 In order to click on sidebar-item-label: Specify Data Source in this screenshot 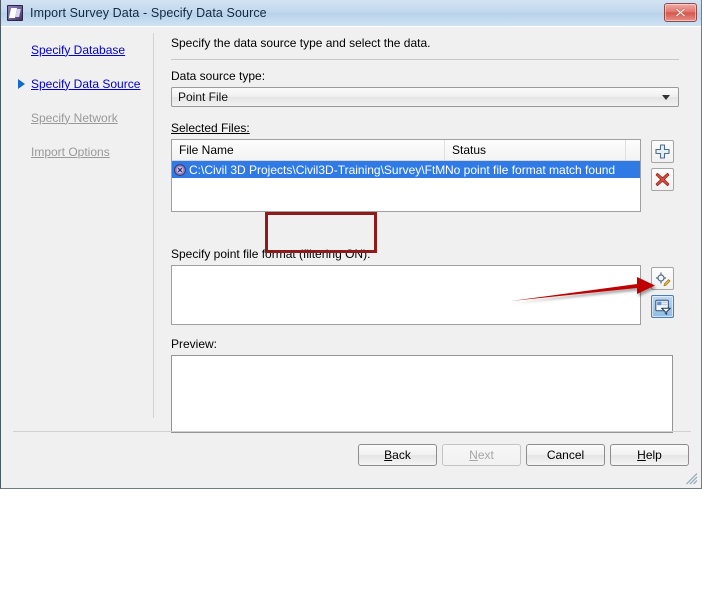, I will do `click(86, 83)`.